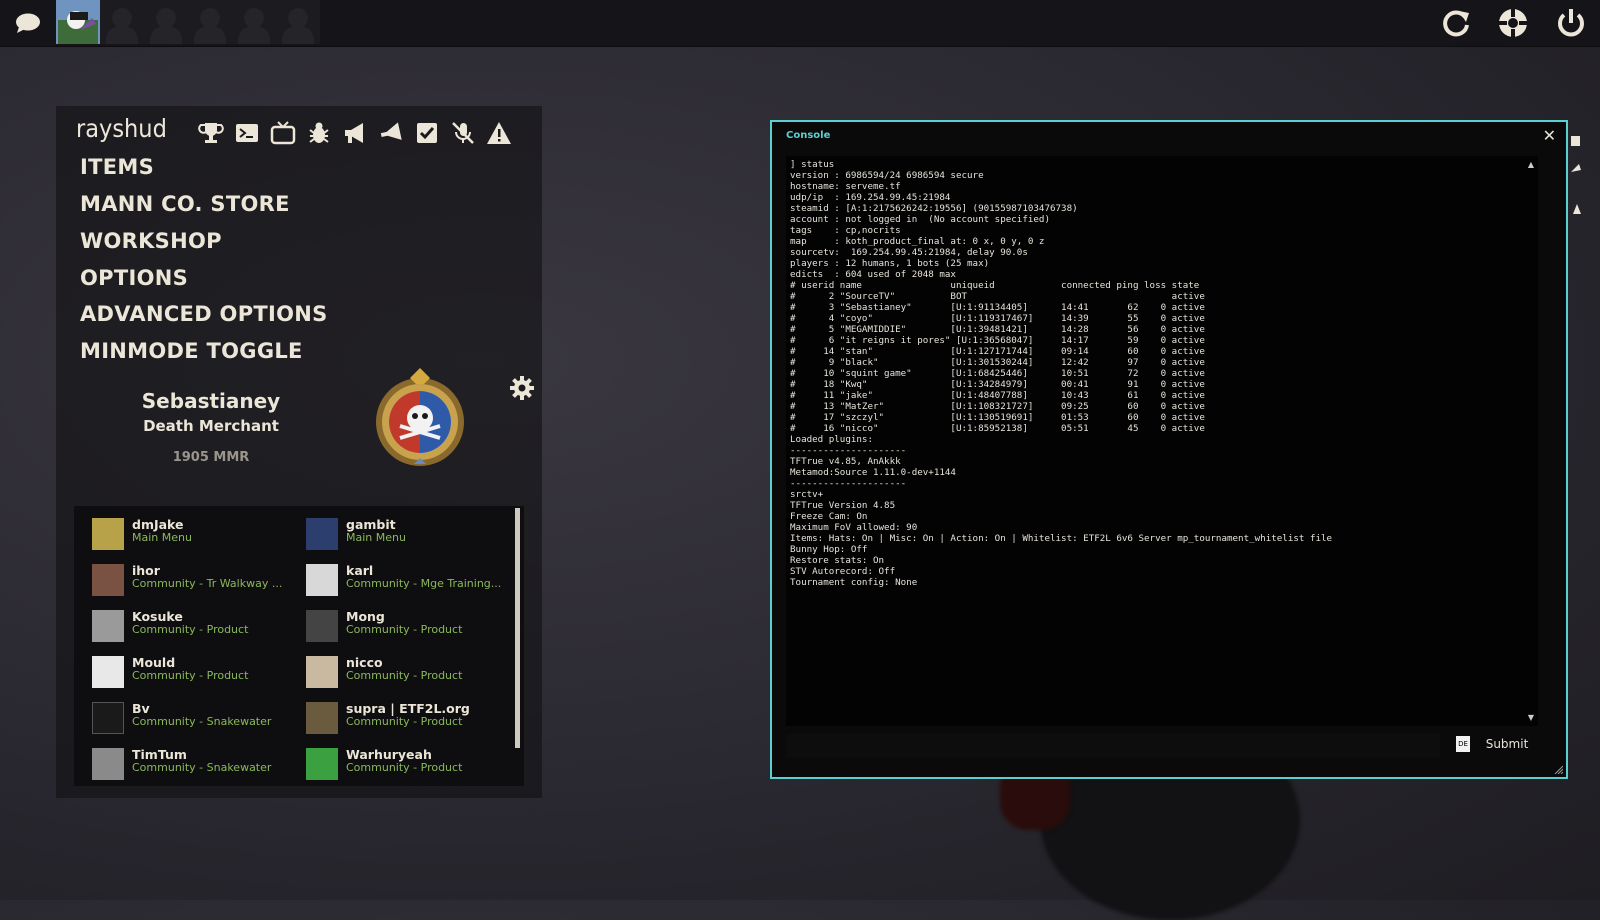 Image resolution: width=1600 pixels, height=920 pixels. I want to click on friend-name: Mong, so click(365, 616).